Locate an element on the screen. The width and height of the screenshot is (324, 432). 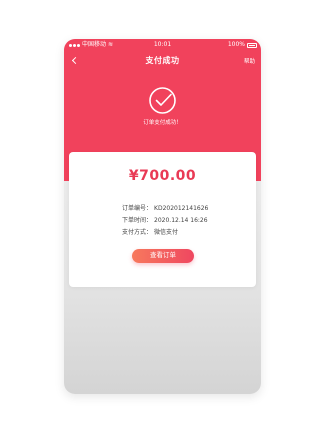
check-circle-icon is located at coordinates (162, 100).